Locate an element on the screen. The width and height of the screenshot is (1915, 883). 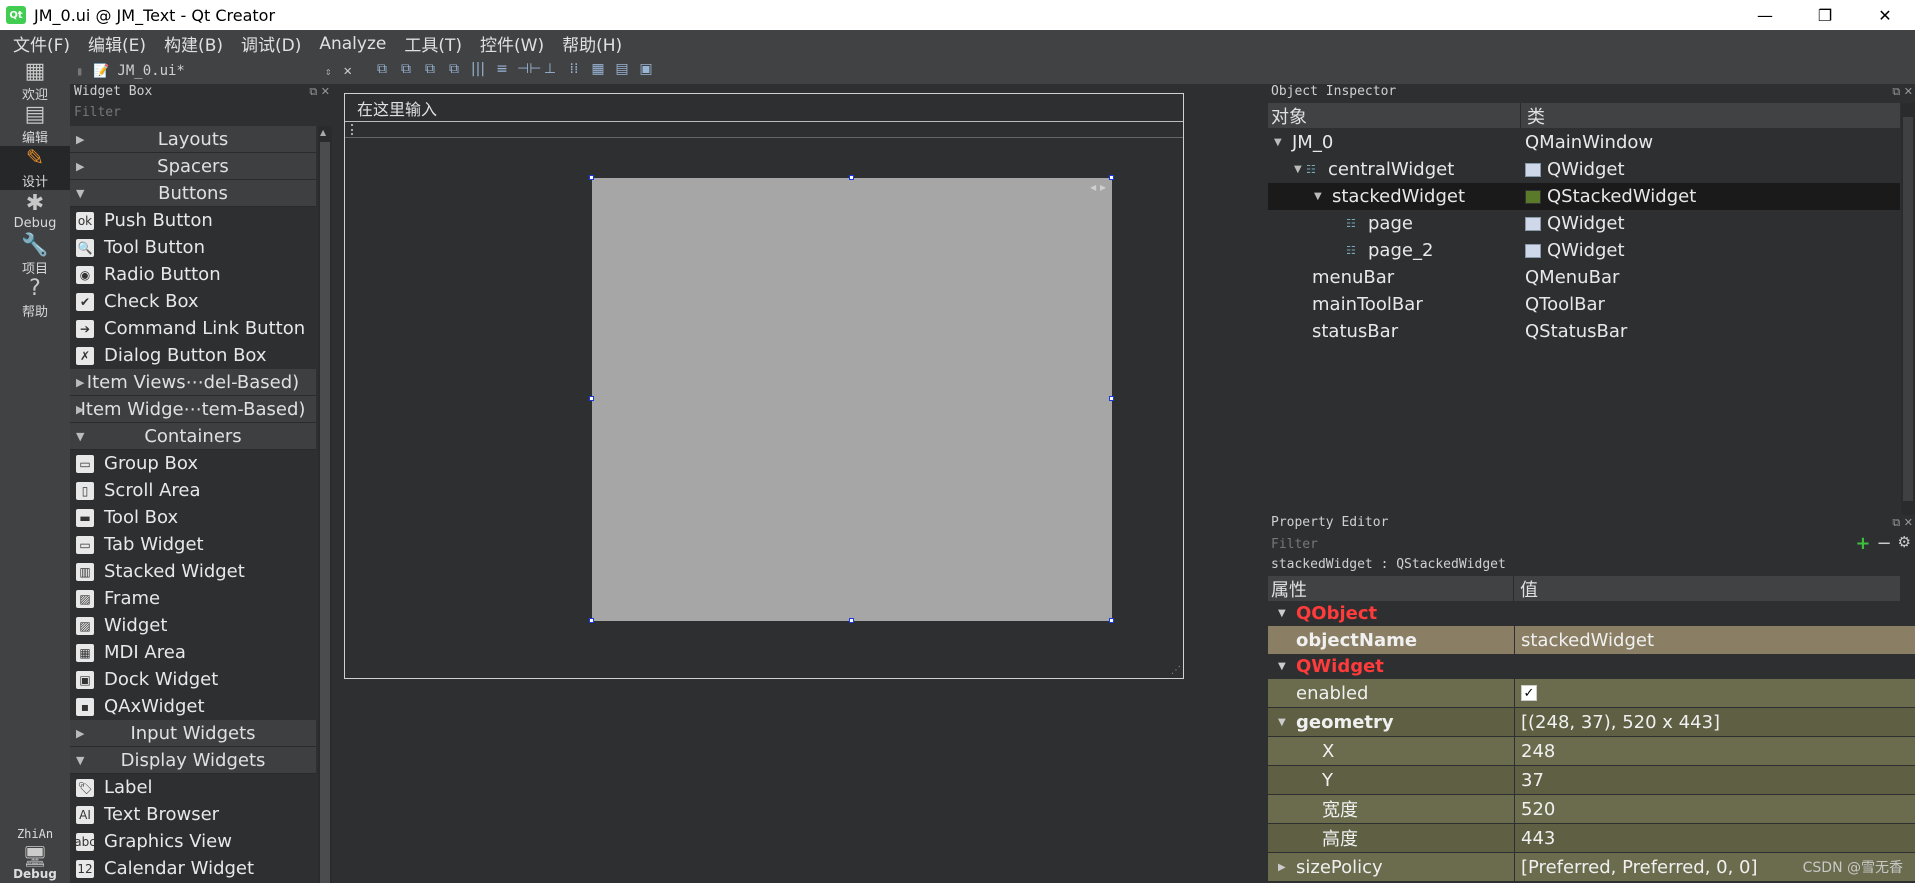
property-row: 高度 443 is located at coordinates (1591, 838).